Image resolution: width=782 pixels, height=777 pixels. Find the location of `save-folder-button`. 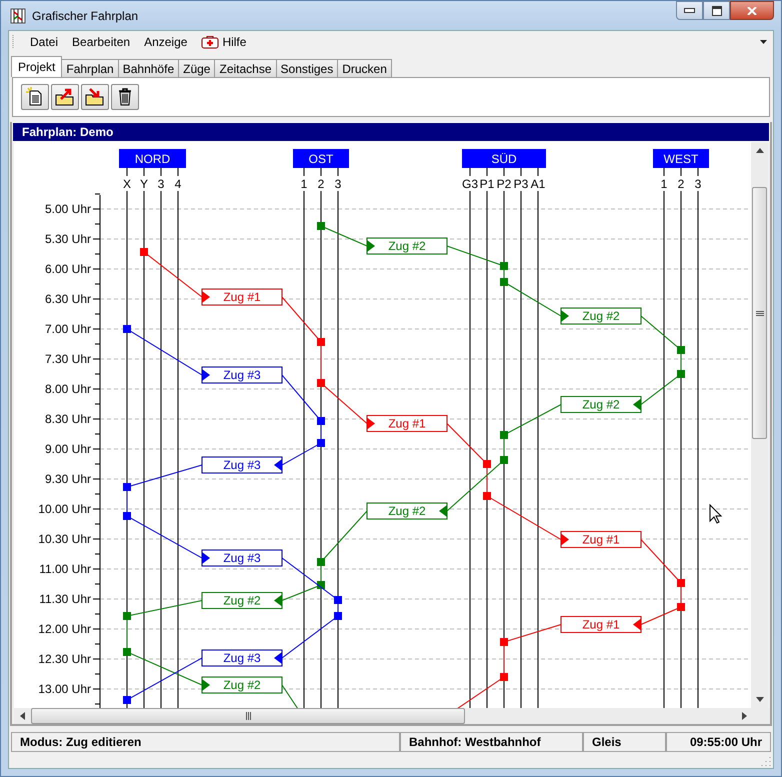

save-folder-button is located at coordinates (95, 97).